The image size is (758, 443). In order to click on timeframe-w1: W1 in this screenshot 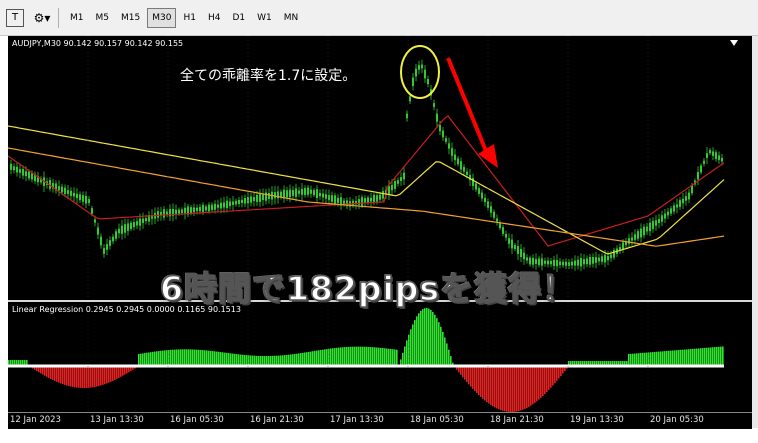, I will do `click(264, 18)`.